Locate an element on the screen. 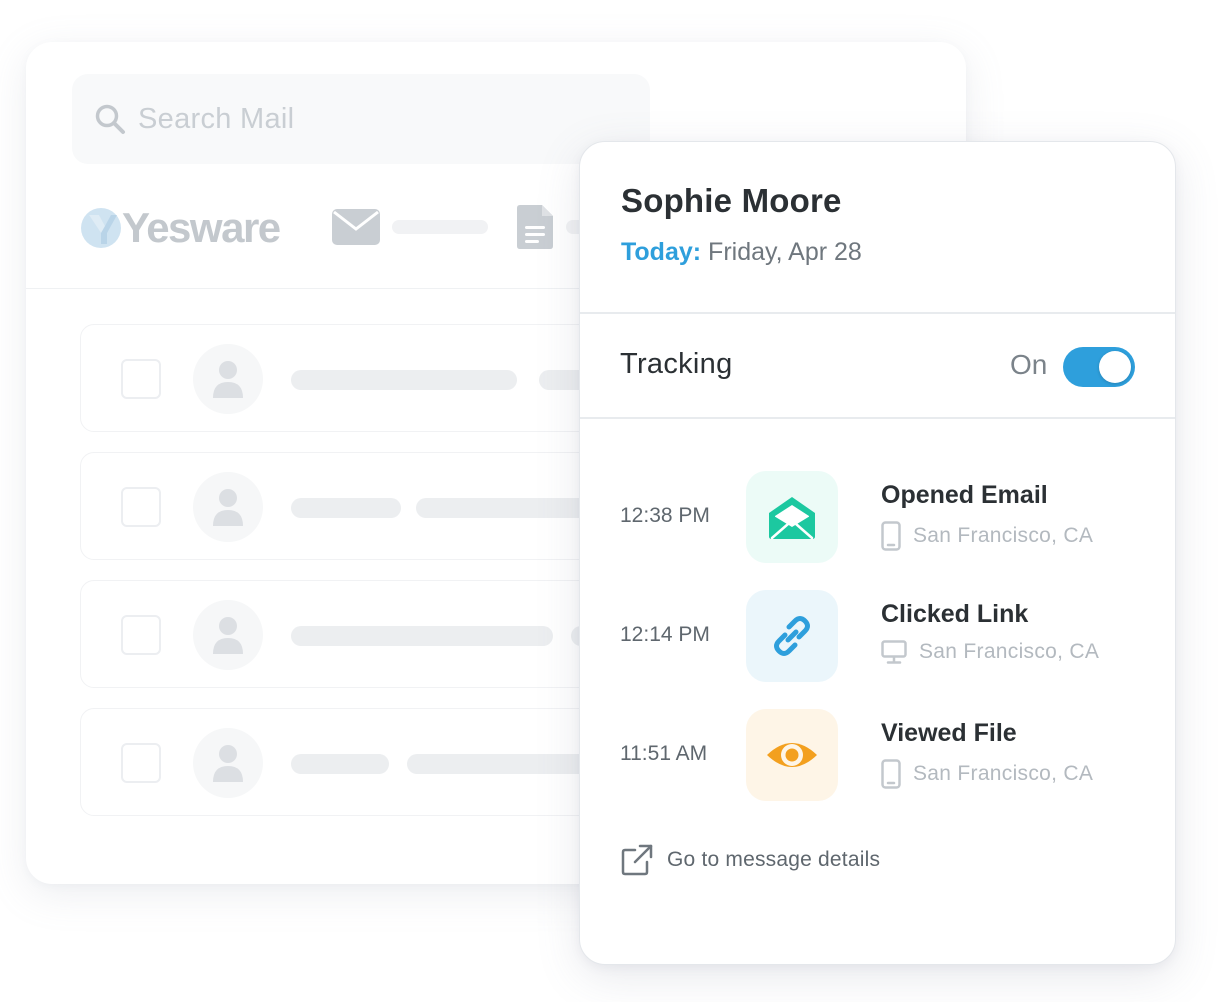 Image resolution: width=1222 pixels, height=1002 pixels. link-icon is located at coordinates (792, 636).